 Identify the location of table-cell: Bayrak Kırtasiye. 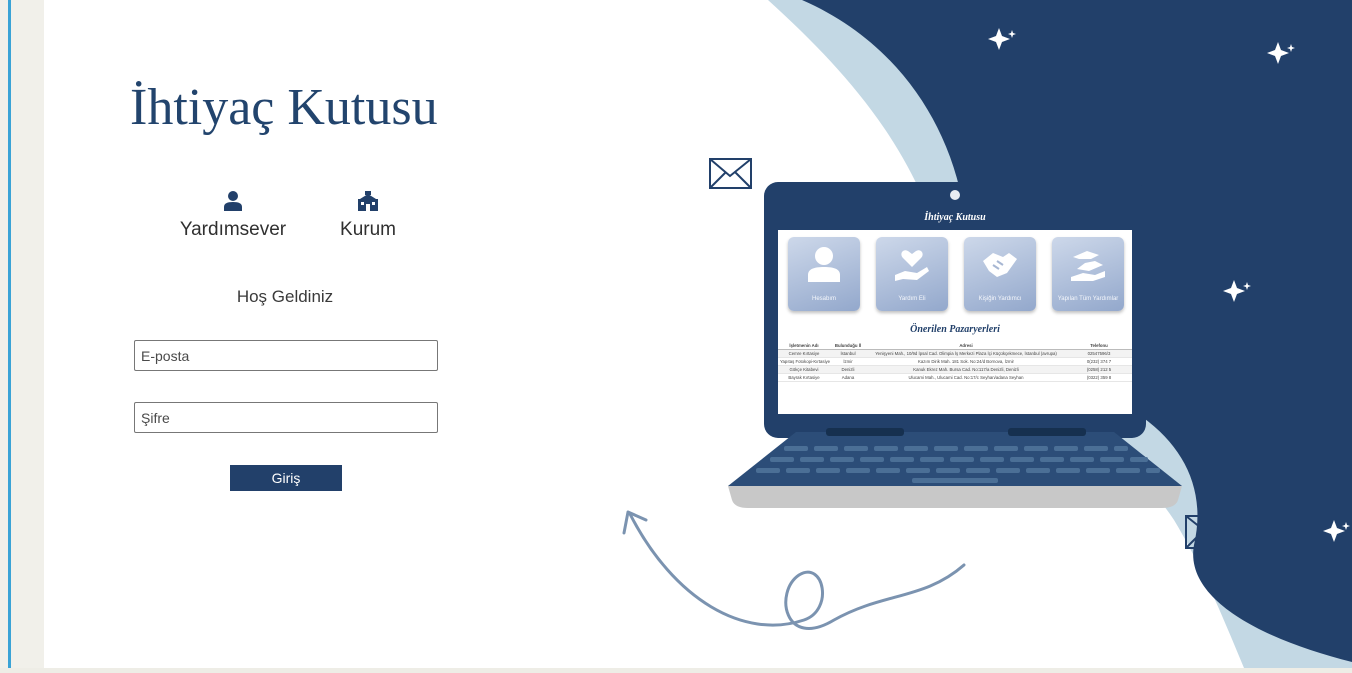
(804, 377).